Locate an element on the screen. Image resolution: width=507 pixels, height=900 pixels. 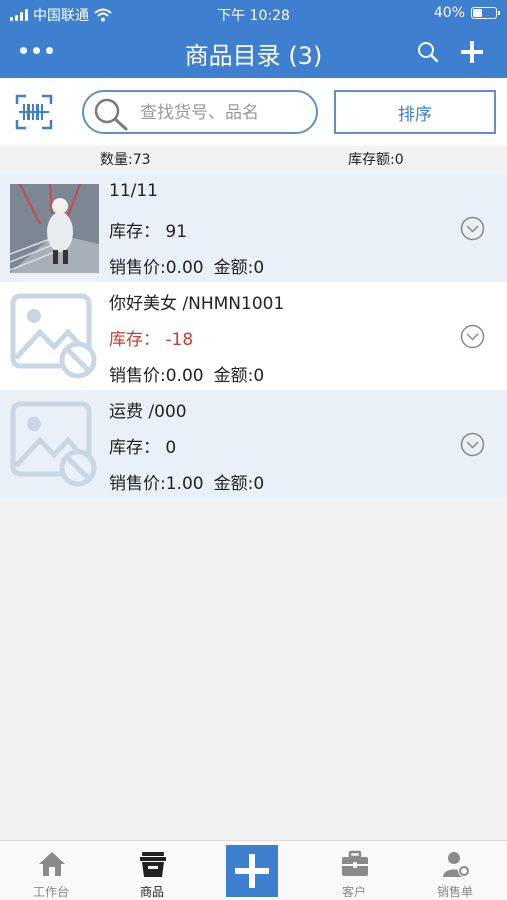
product-name: 11/11 is located at coordinates (133, 191).